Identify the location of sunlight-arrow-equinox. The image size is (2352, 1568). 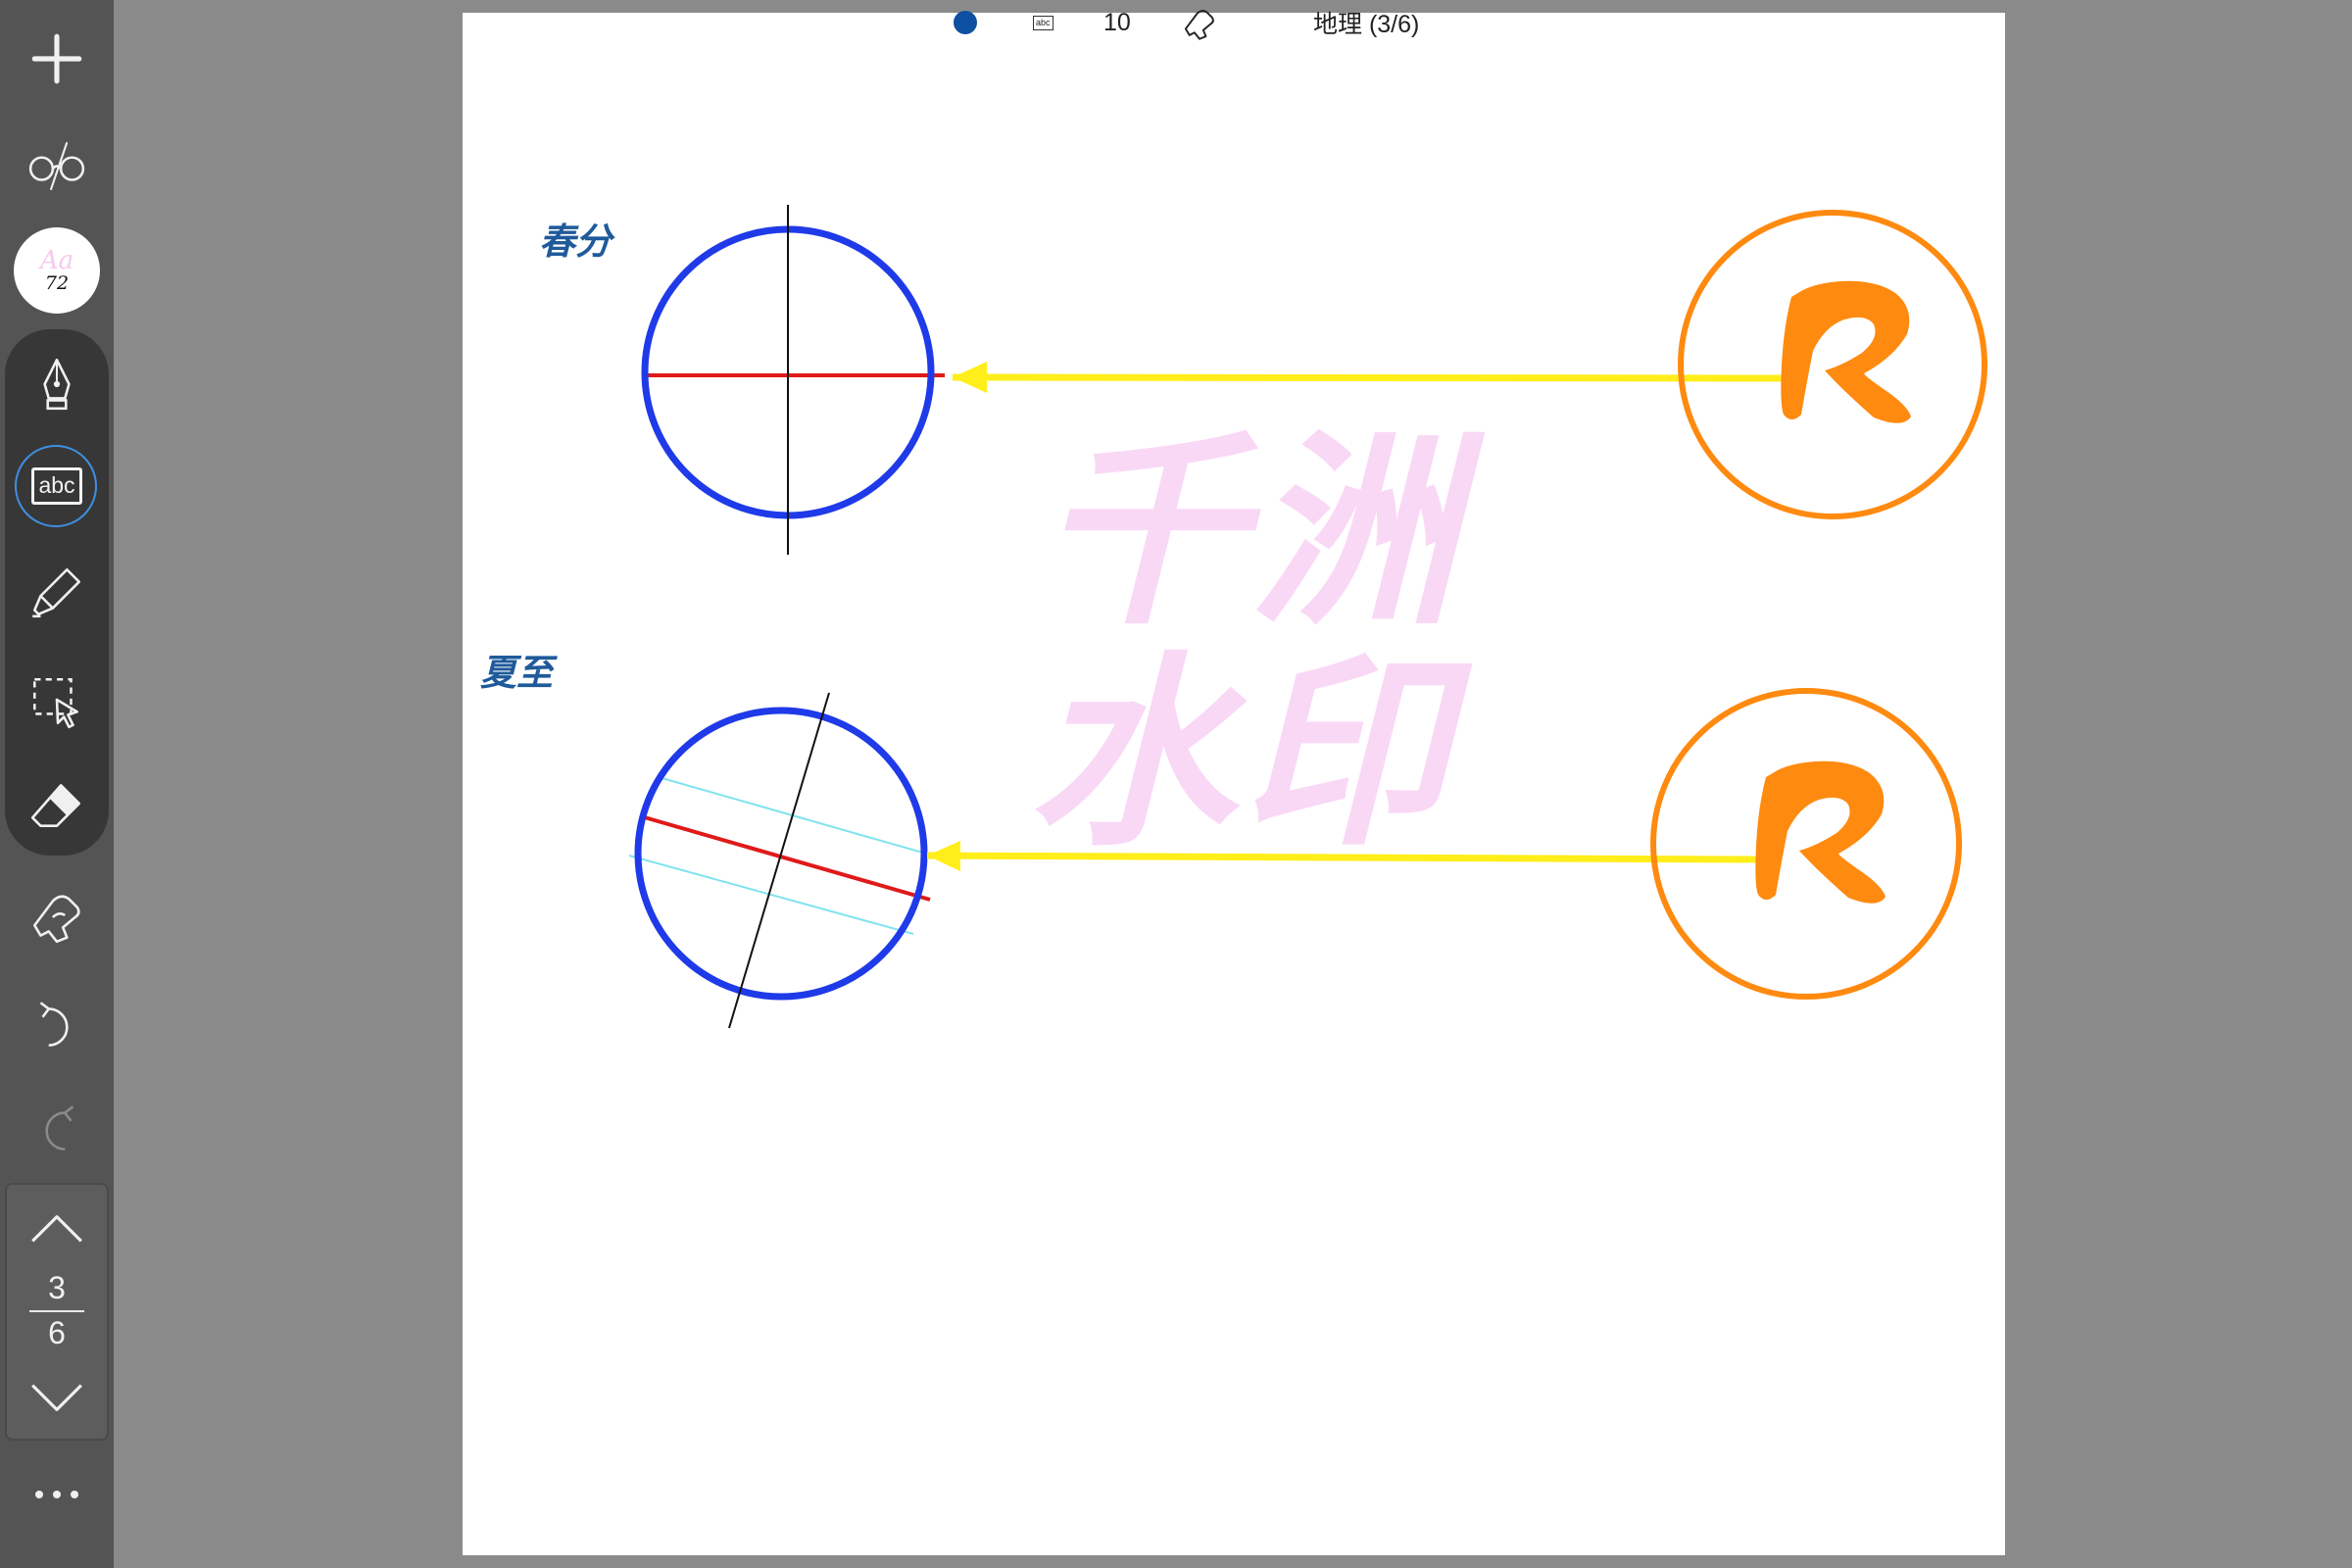
(1367, 377).